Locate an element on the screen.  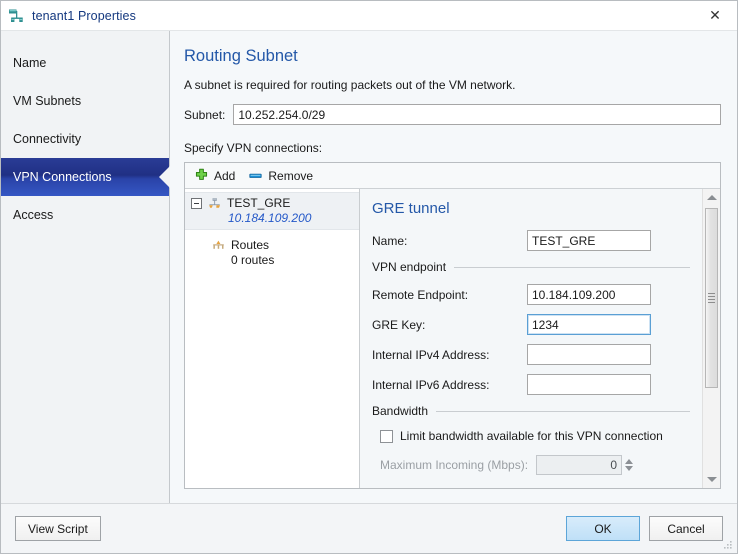
scrollbar-thumb is located at coordinates (711, 298).